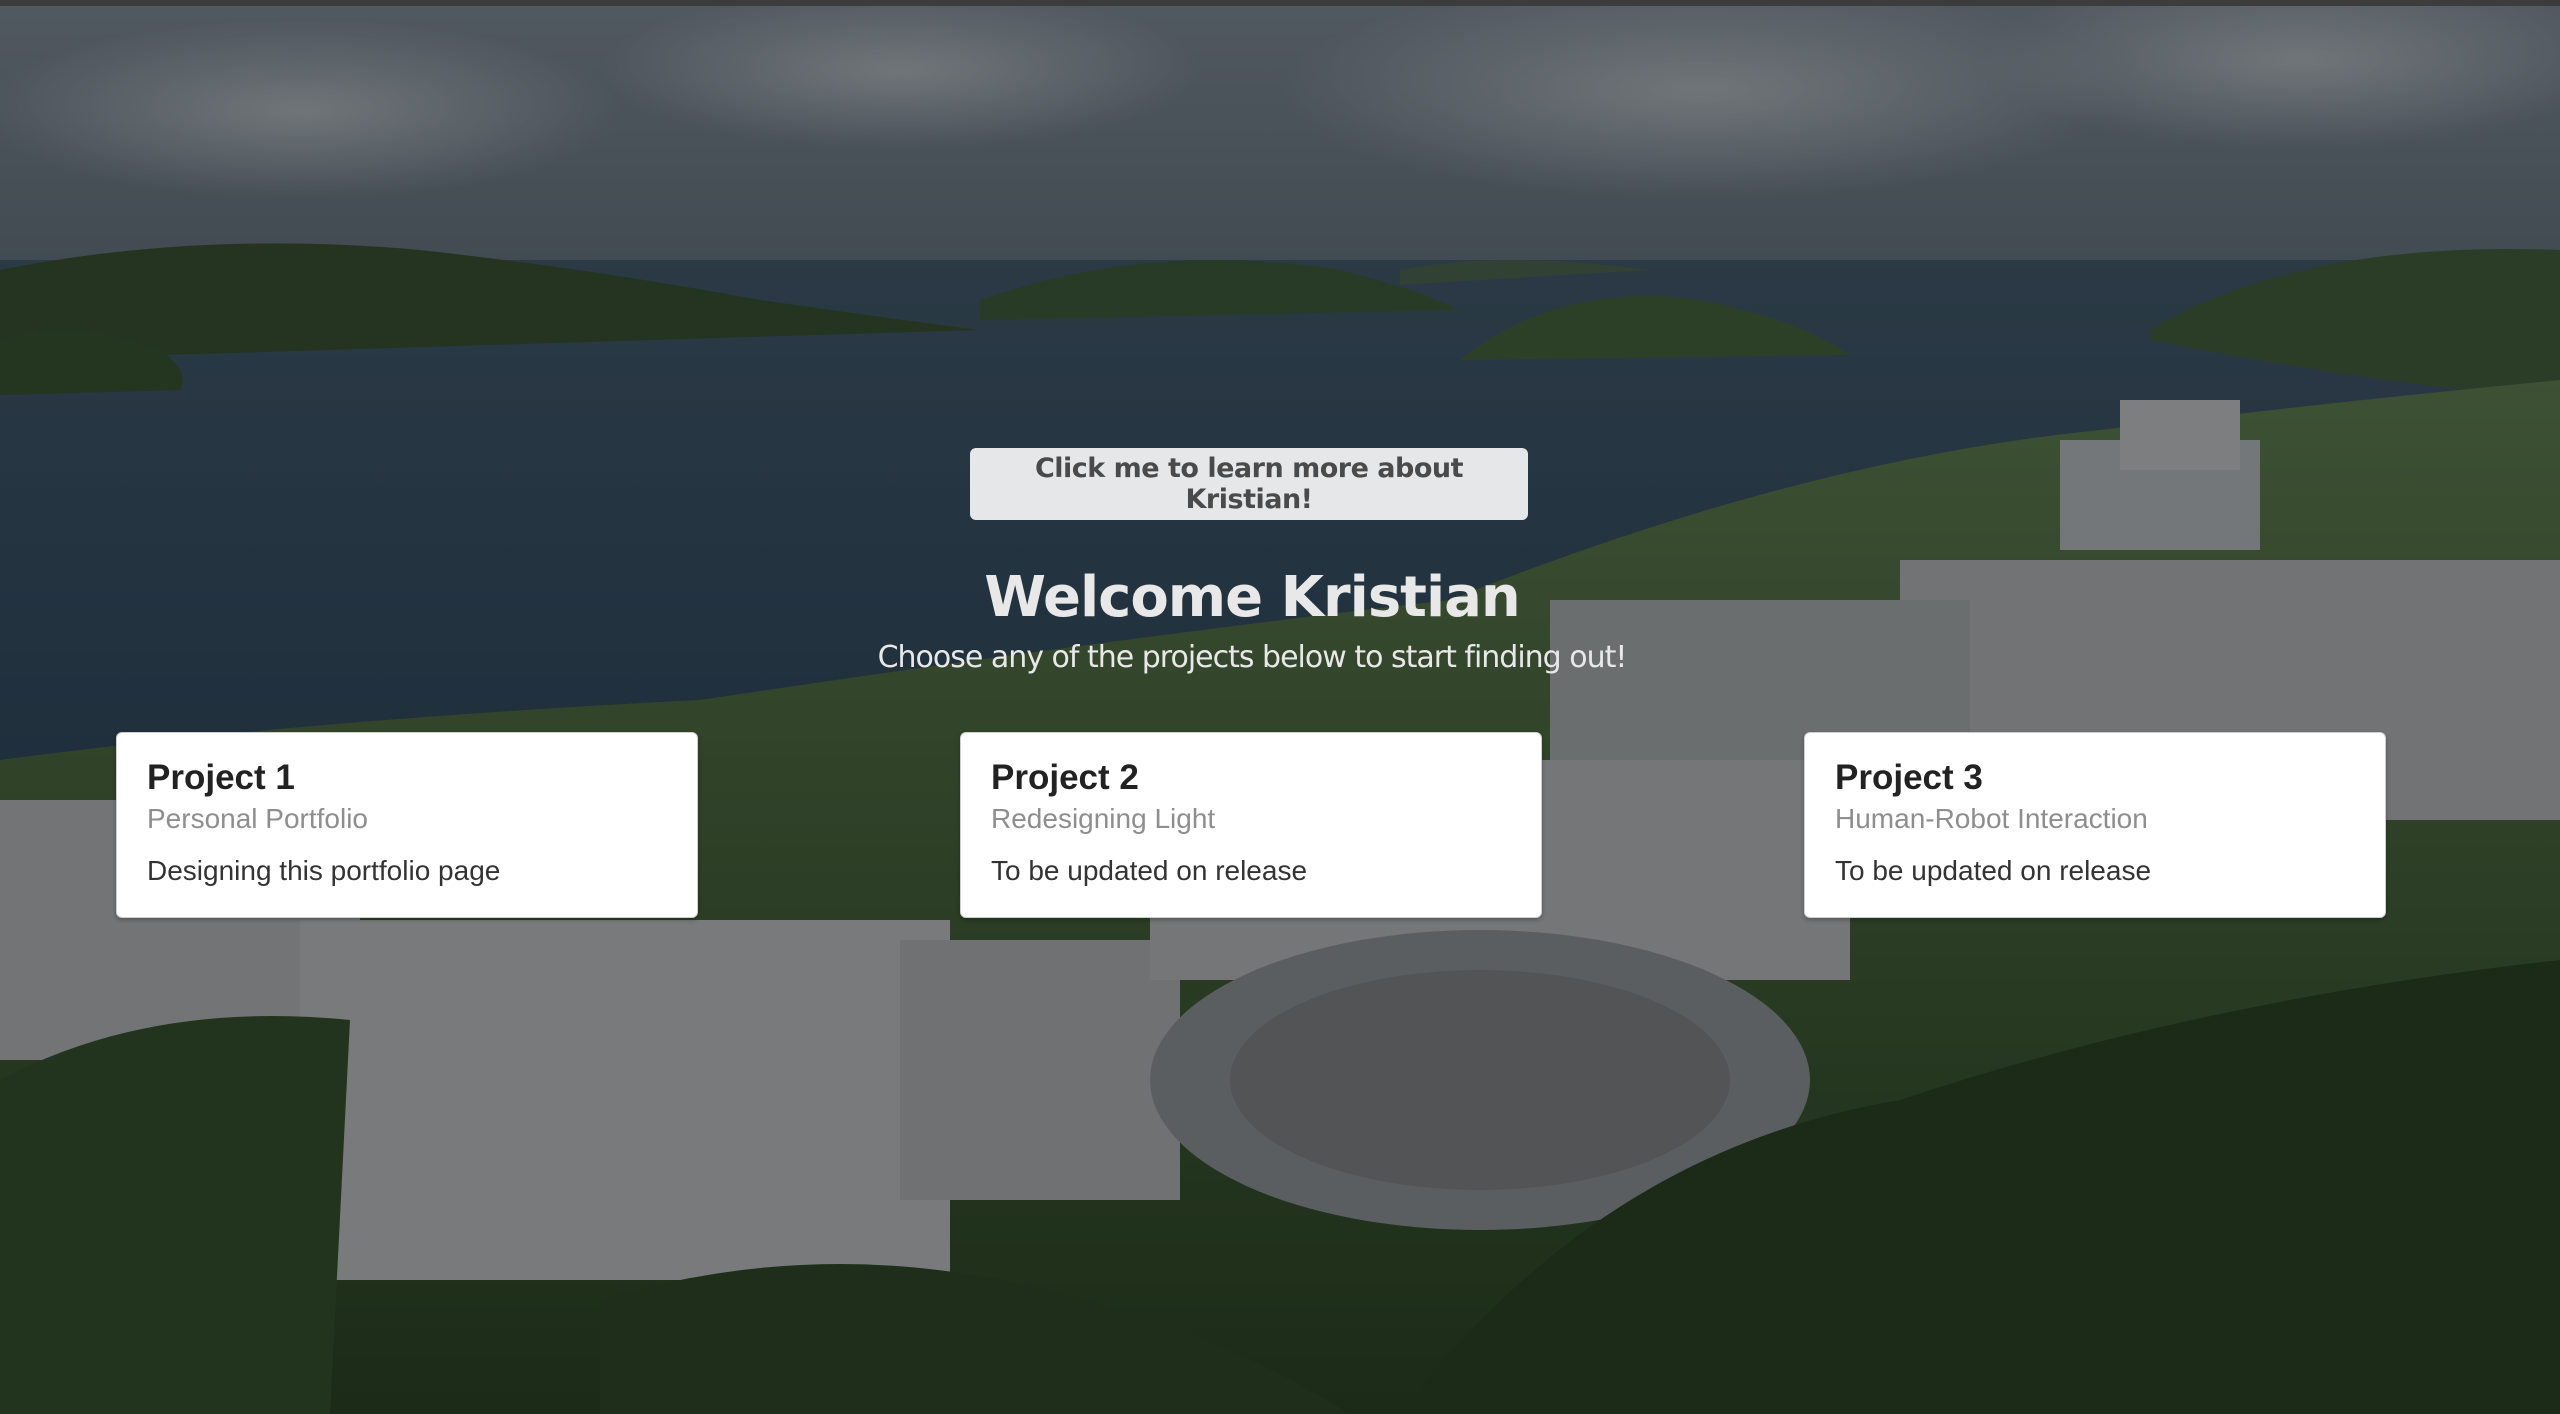 Image resolution: width=2560 pixels, height=1414 pixels. What do you see at coordinates (221, 777) in the screenshot?
I see `project-card-title: Project 1` at bounding box center [221, 777].